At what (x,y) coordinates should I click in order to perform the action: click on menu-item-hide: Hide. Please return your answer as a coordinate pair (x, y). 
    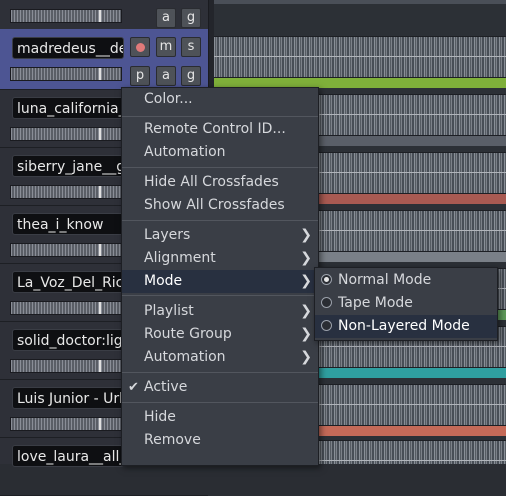
    Looking at the image, I should click on (220, 417).